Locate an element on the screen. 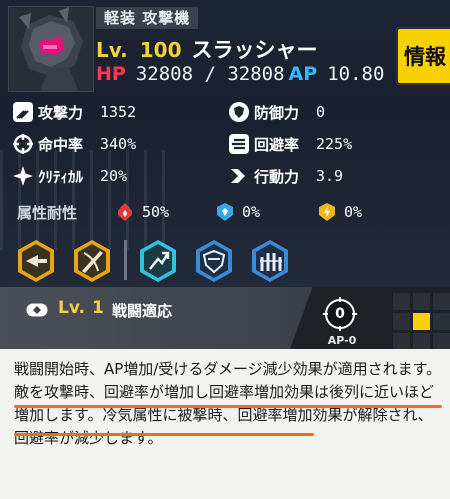 Image resolution: width=450 pixels, height=499 pixels. fire-icon is located at coordinates (125, 212).